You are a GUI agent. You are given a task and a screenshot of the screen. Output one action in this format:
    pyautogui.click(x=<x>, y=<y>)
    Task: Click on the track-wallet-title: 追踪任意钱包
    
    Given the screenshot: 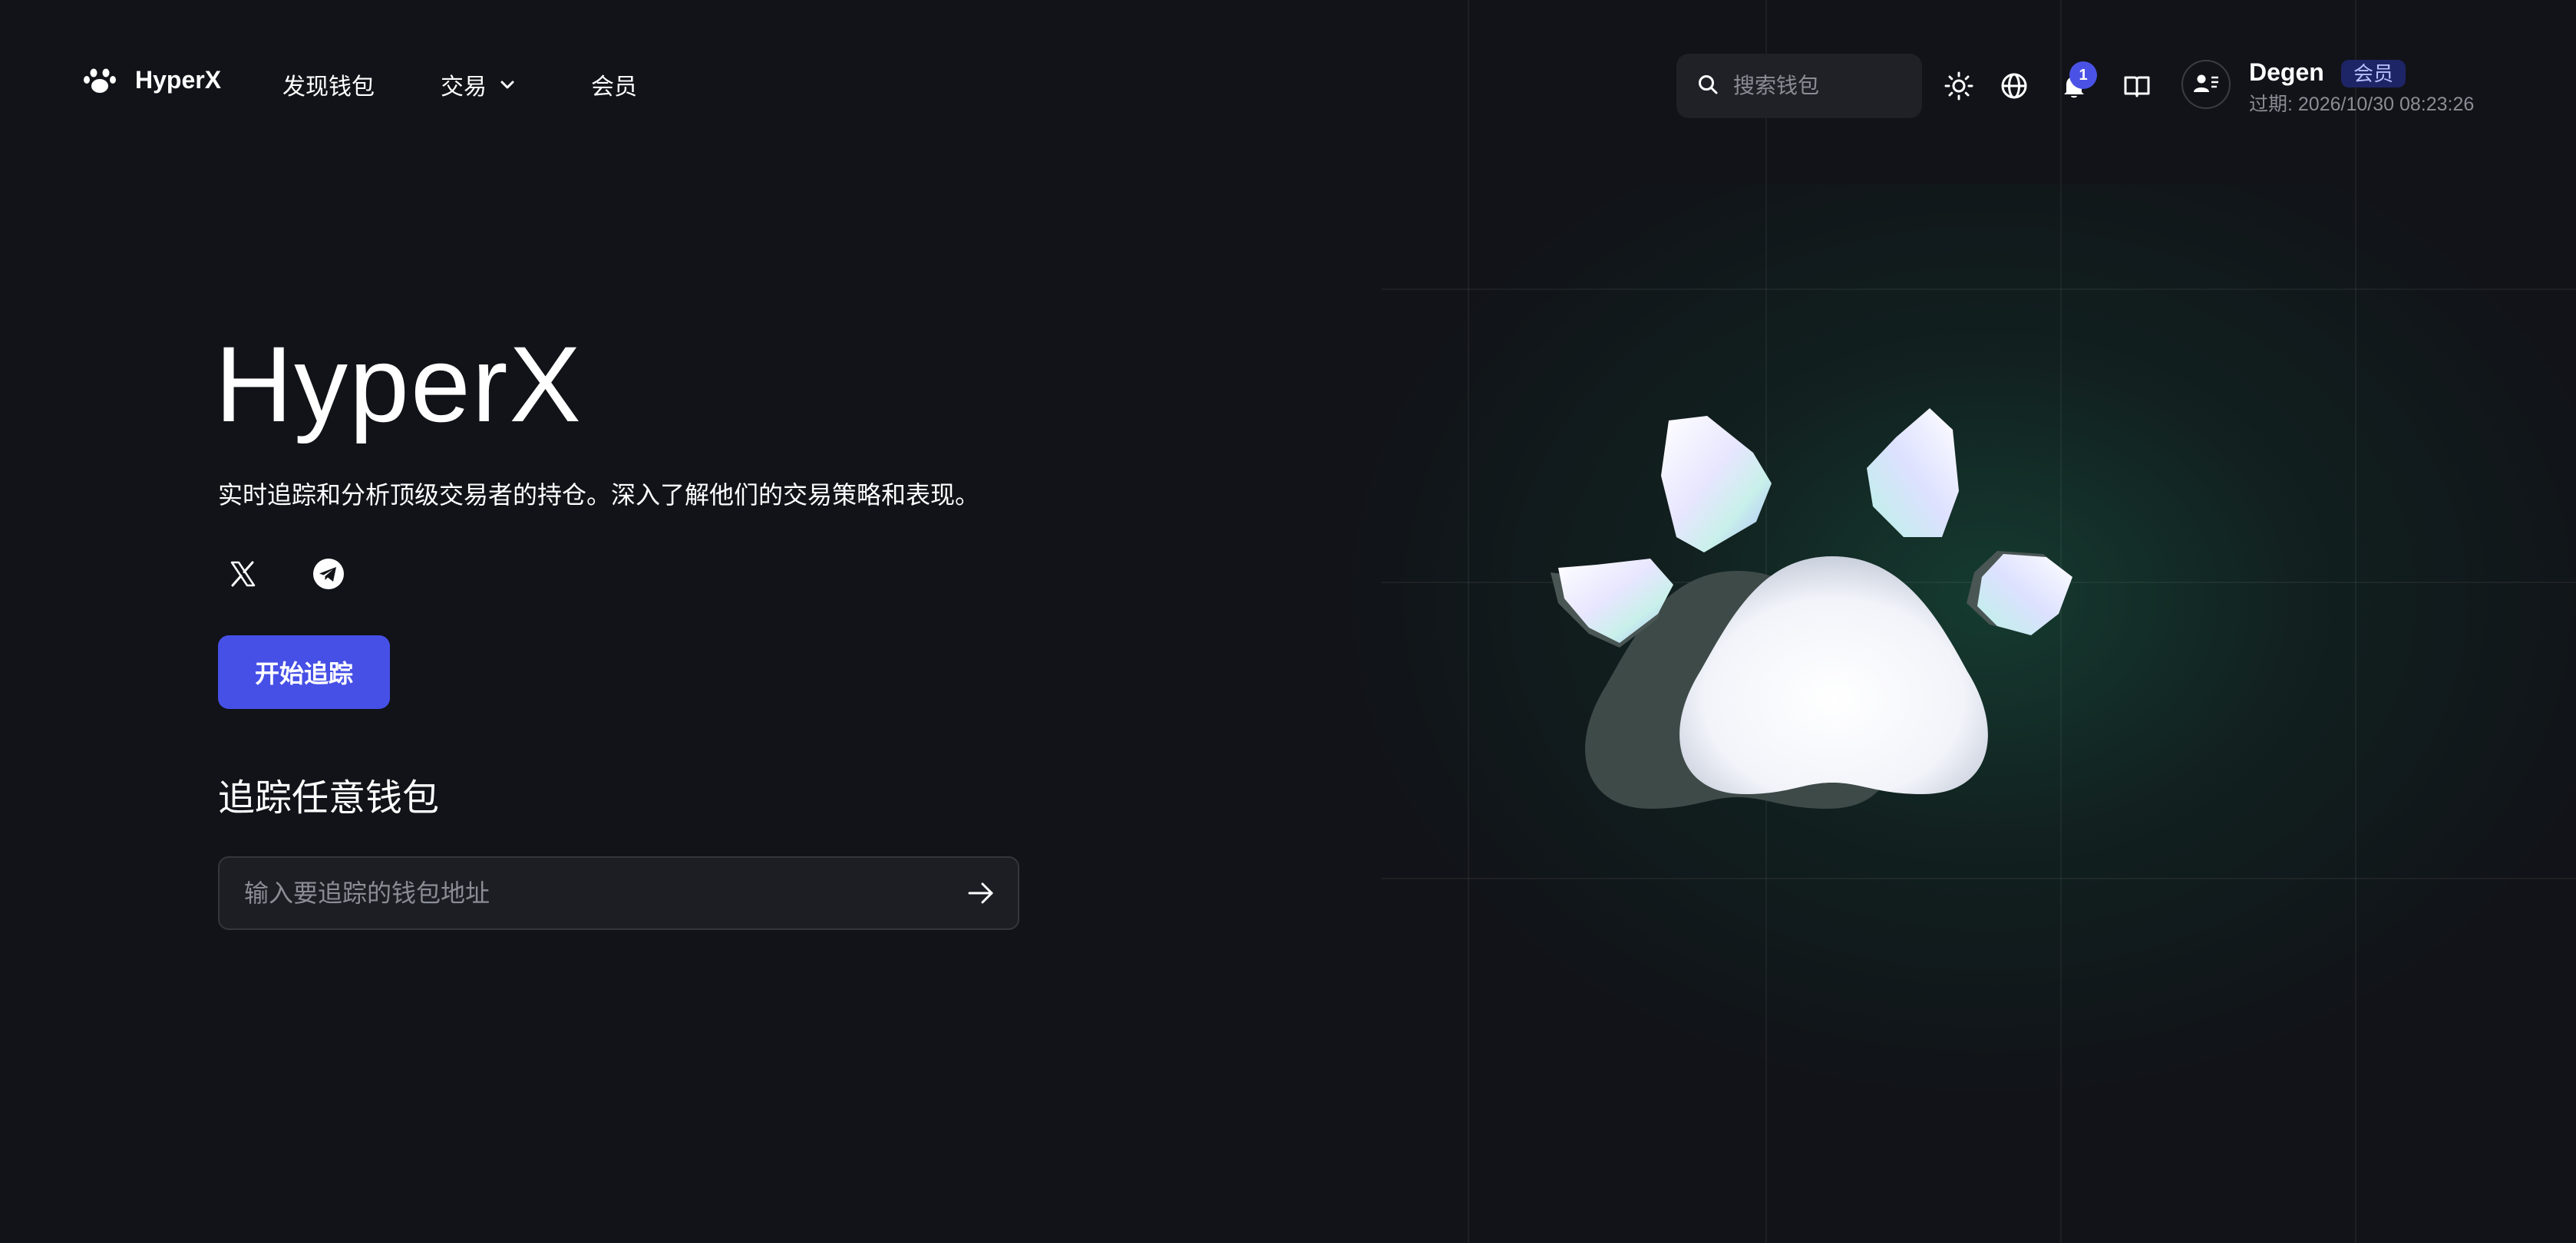 What is the action you would take?
    pyautogui.click(x=329, y=798)
    